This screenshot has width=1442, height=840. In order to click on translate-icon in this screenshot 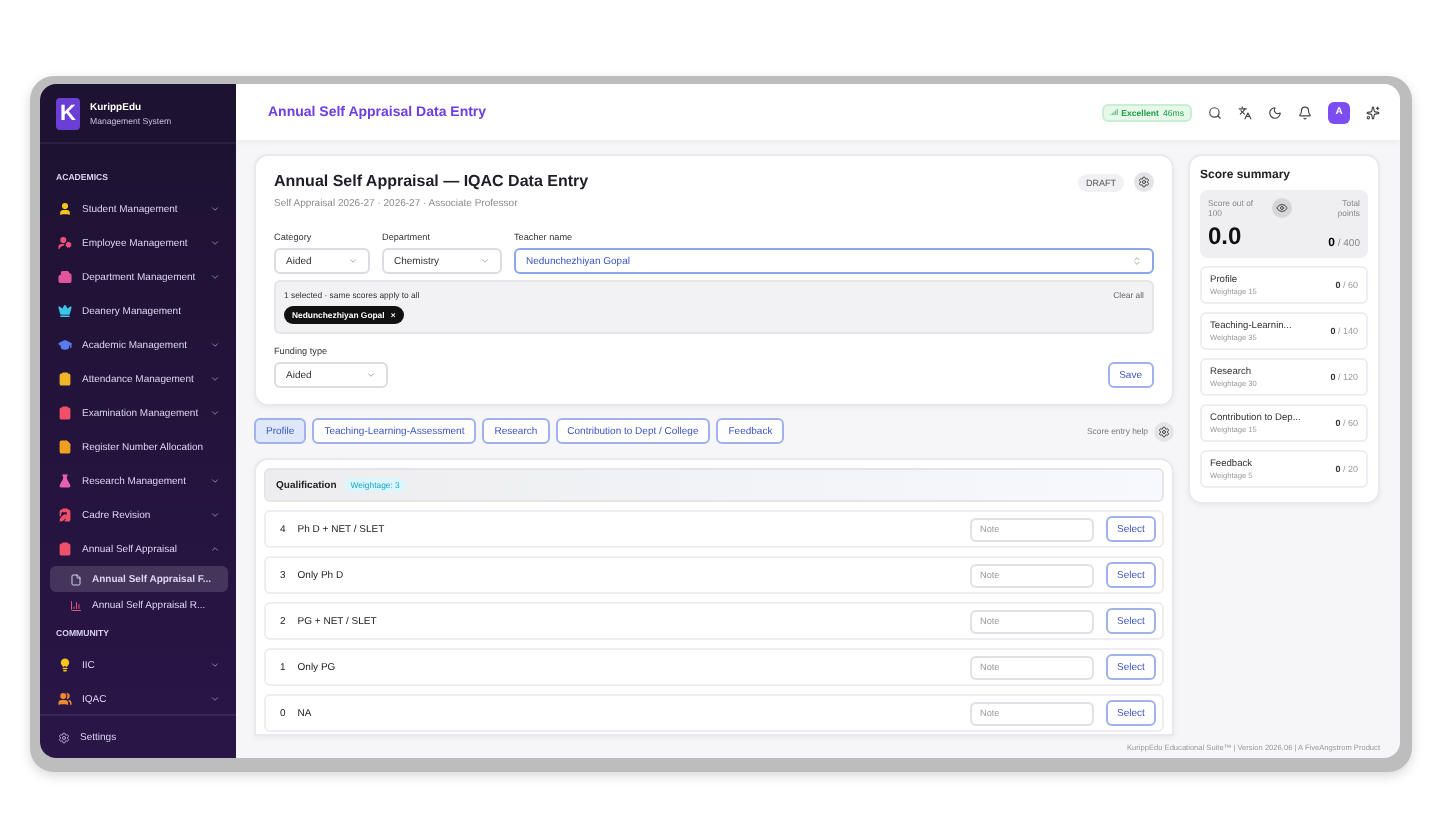, I will do `click(1245, 112)`.